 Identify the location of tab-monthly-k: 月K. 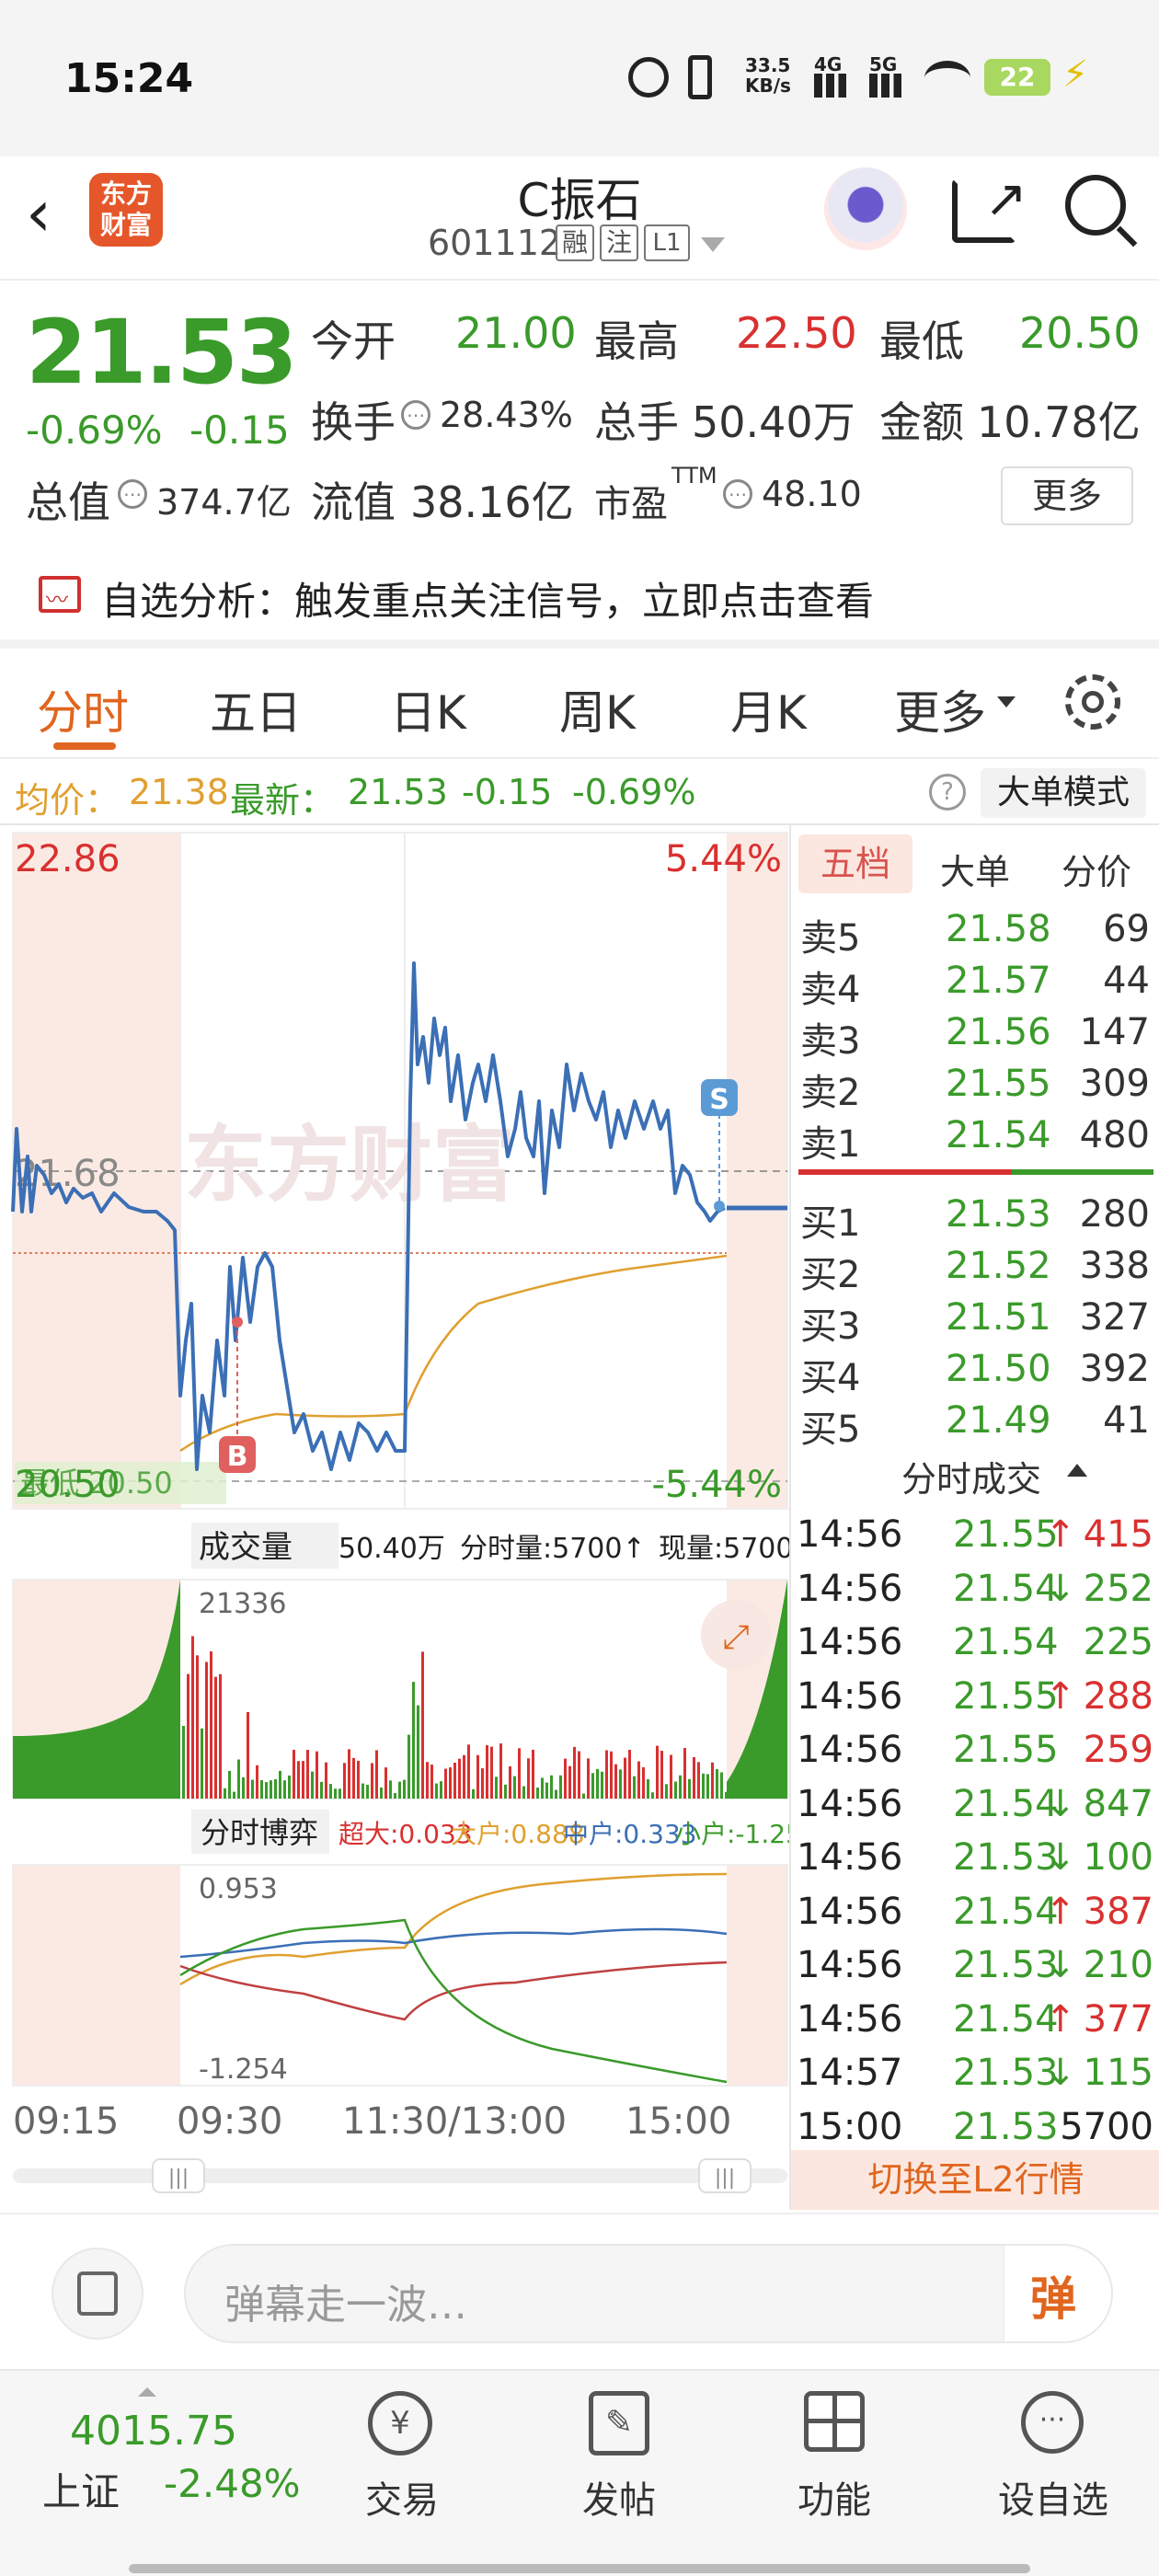
(768, 709).